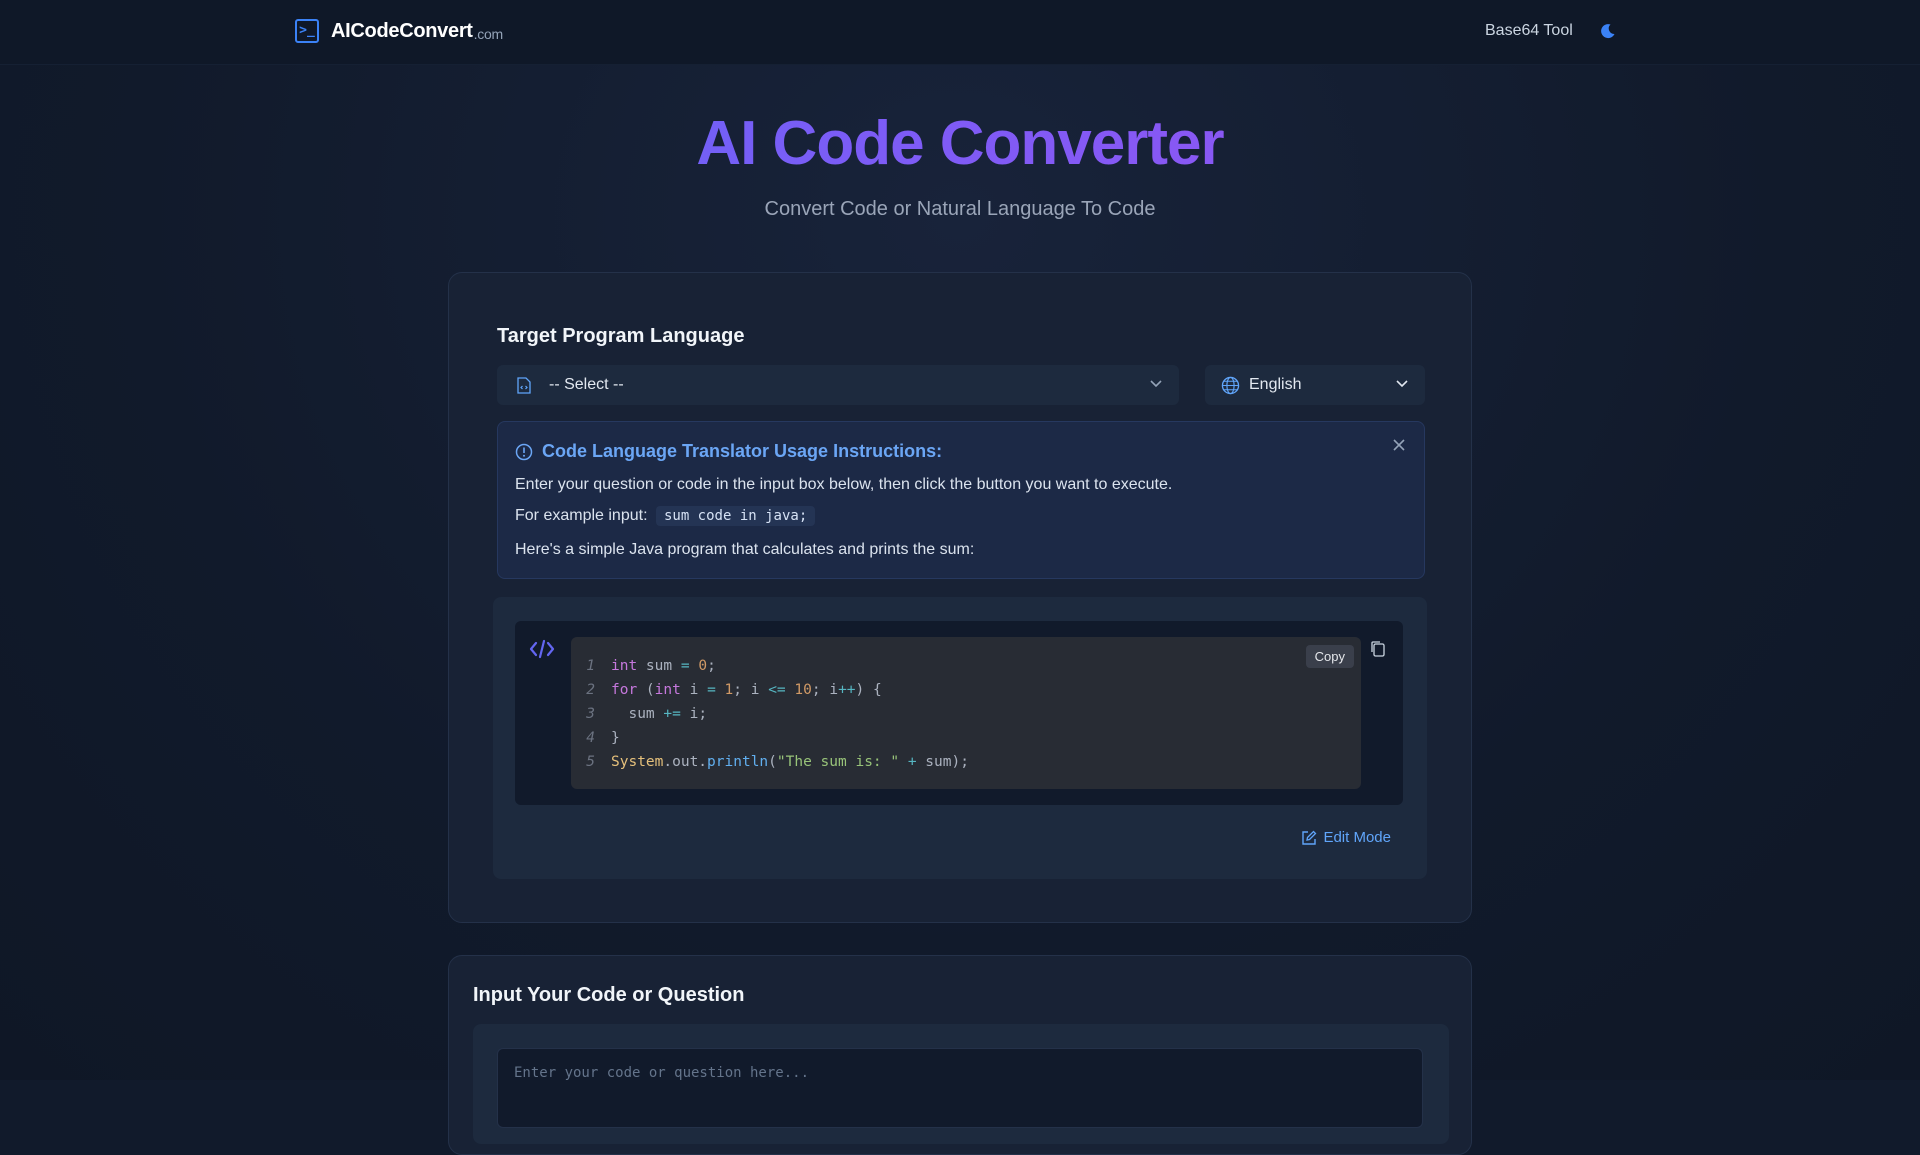  Describe the element at coordinates (960, 32) in the screenshot. I see `top-navbar: >_ AICodeConvert.com Base64 Tool` at that location.